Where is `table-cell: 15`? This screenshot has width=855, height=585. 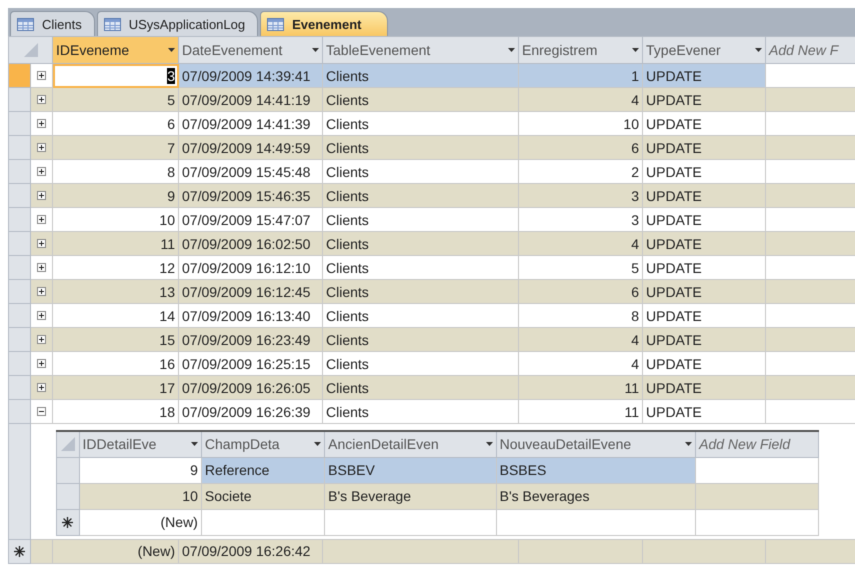 table-cell: 15 is located at coordinates (115, 340).